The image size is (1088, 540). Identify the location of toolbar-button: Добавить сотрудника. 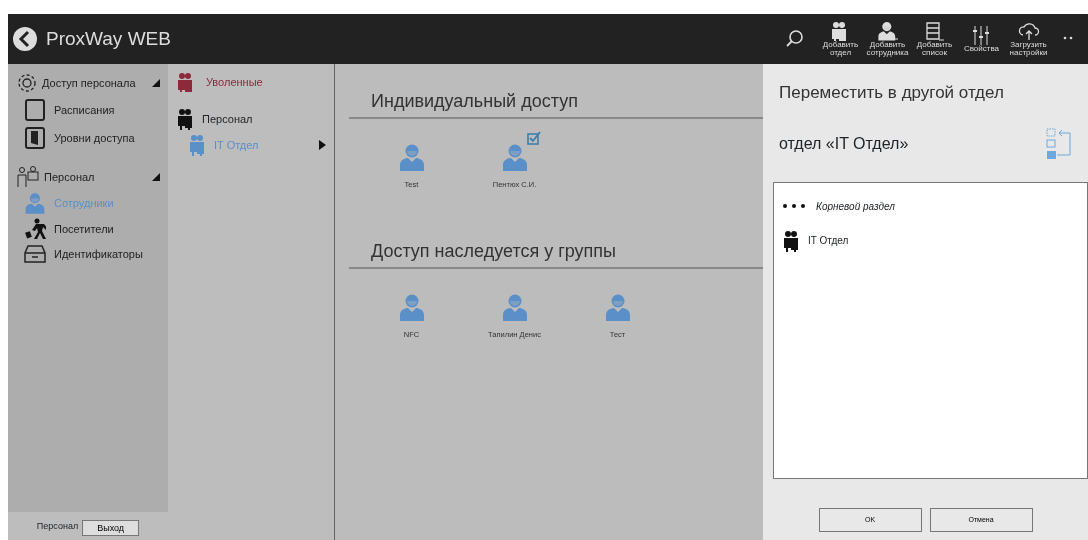
(887, 39).